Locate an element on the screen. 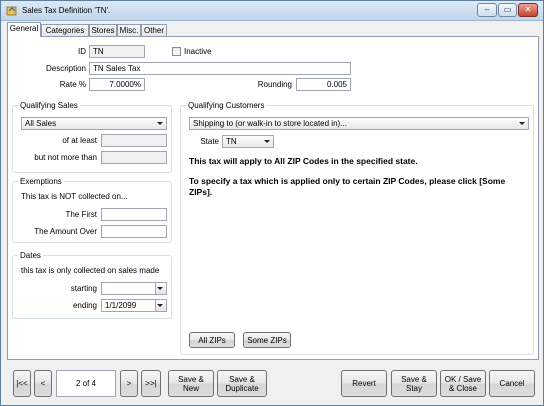  the-first-field is located at coordinates (134, 214).